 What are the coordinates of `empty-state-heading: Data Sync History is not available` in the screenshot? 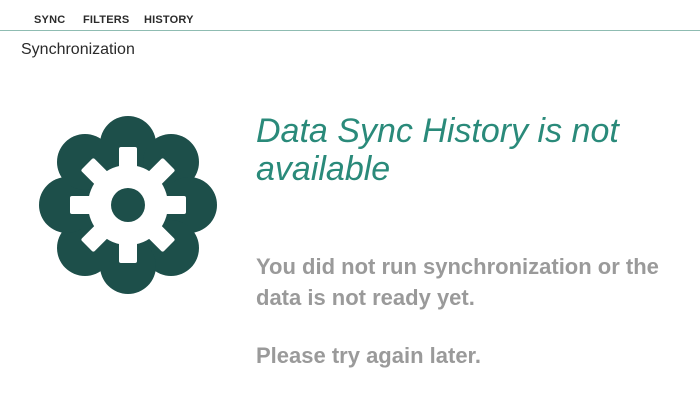 It's located at (437, 150).